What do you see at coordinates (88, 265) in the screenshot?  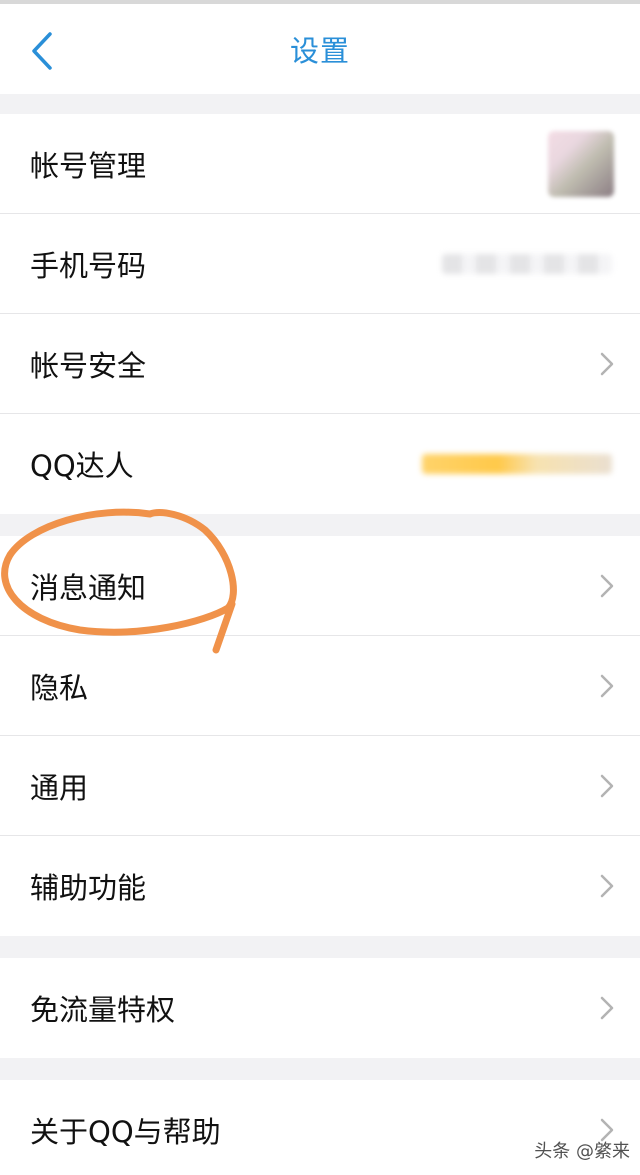 I see `row-label: 手机号码` at bounding box center [88, 265].